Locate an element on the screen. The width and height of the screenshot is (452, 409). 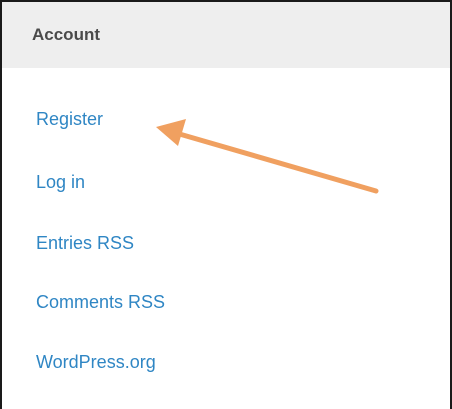
widget-title: Account is located at coordinates (66, 34).